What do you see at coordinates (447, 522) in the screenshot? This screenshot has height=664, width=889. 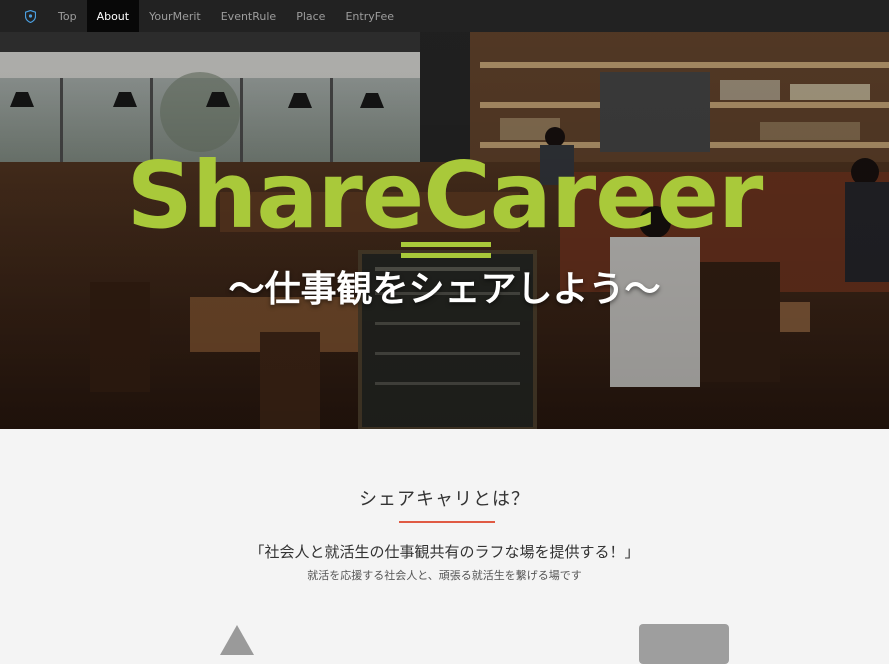 I see `heading-divider` at bounding box center [447, 522].